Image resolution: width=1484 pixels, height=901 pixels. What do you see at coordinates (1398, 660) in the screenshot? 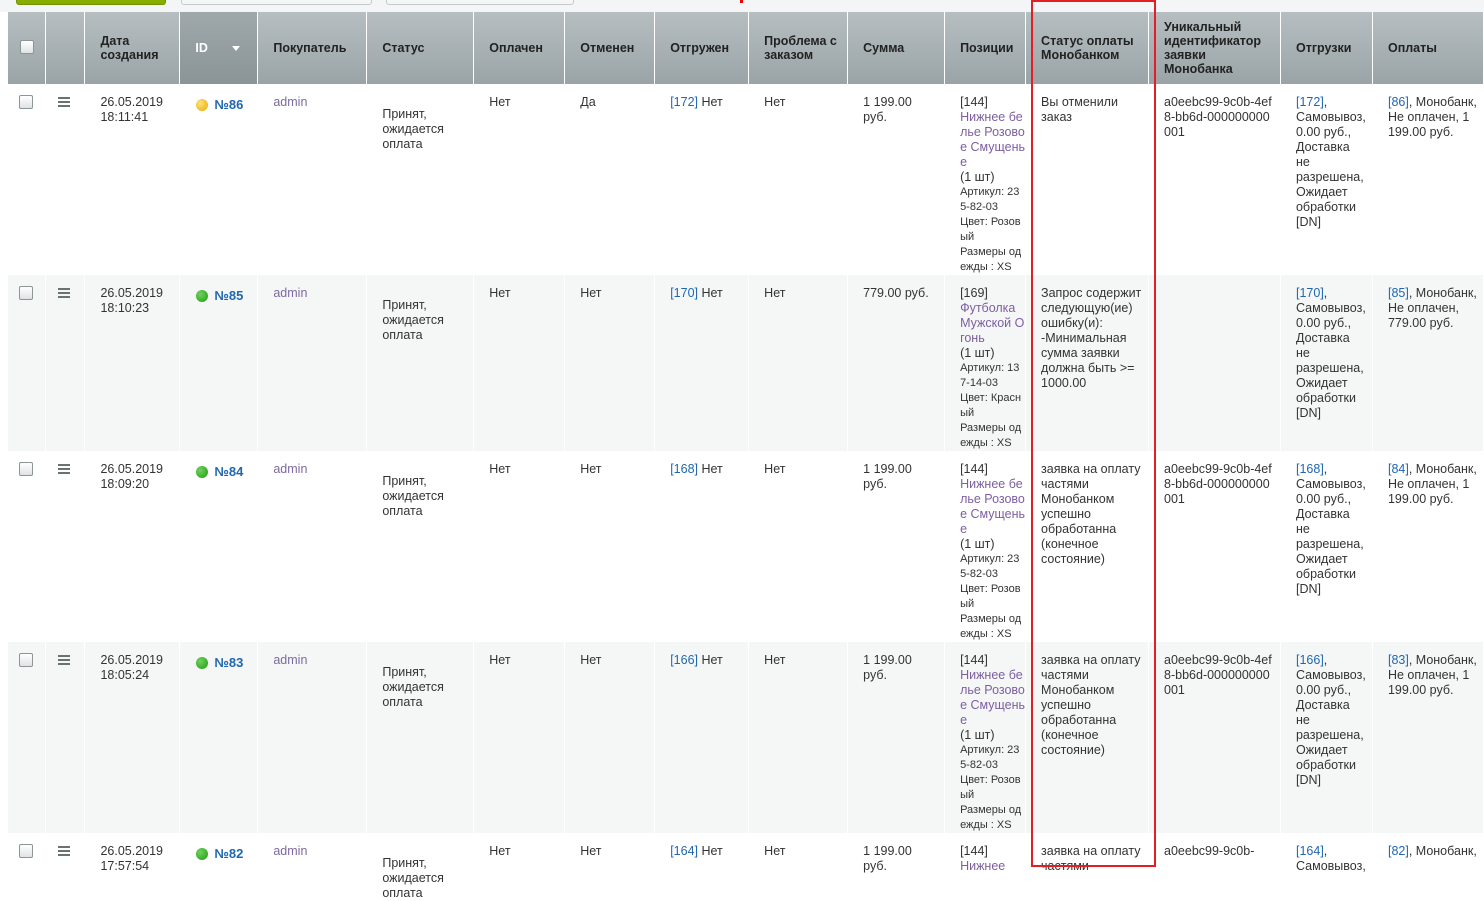
I see `payment-link: [83]` at bounding box center [1398, 660].